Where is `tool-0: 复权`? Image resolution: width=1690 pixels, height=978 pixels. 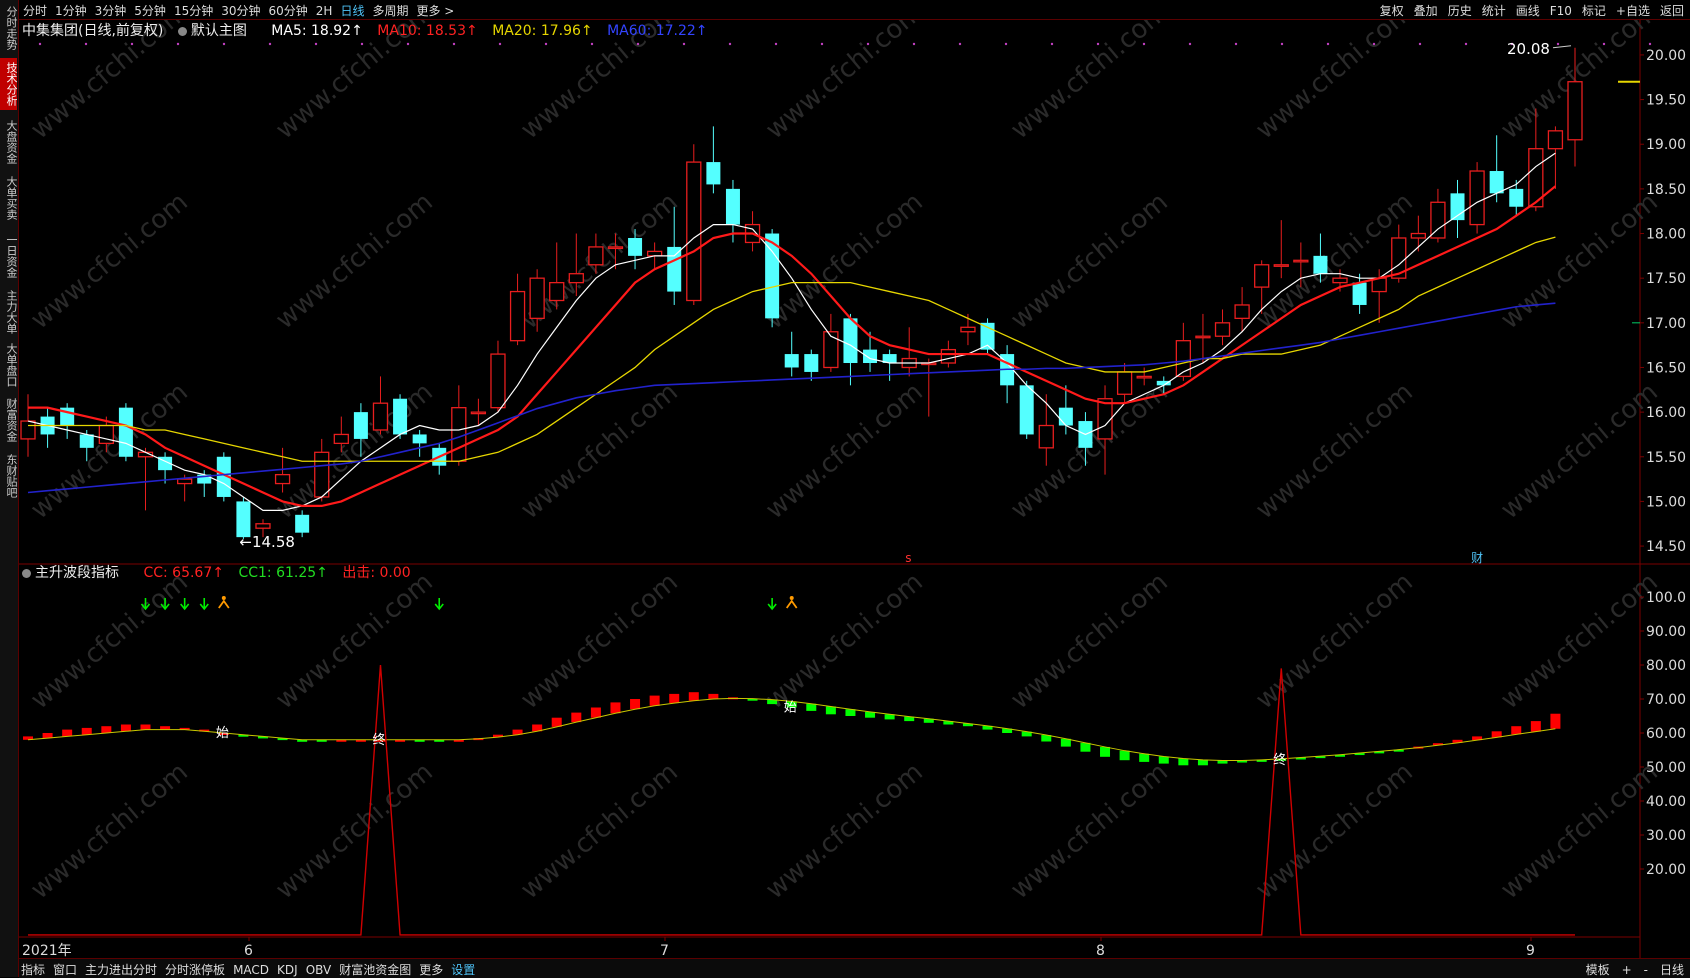 tool-0: 复权 is located at coordinates (1392, 11).